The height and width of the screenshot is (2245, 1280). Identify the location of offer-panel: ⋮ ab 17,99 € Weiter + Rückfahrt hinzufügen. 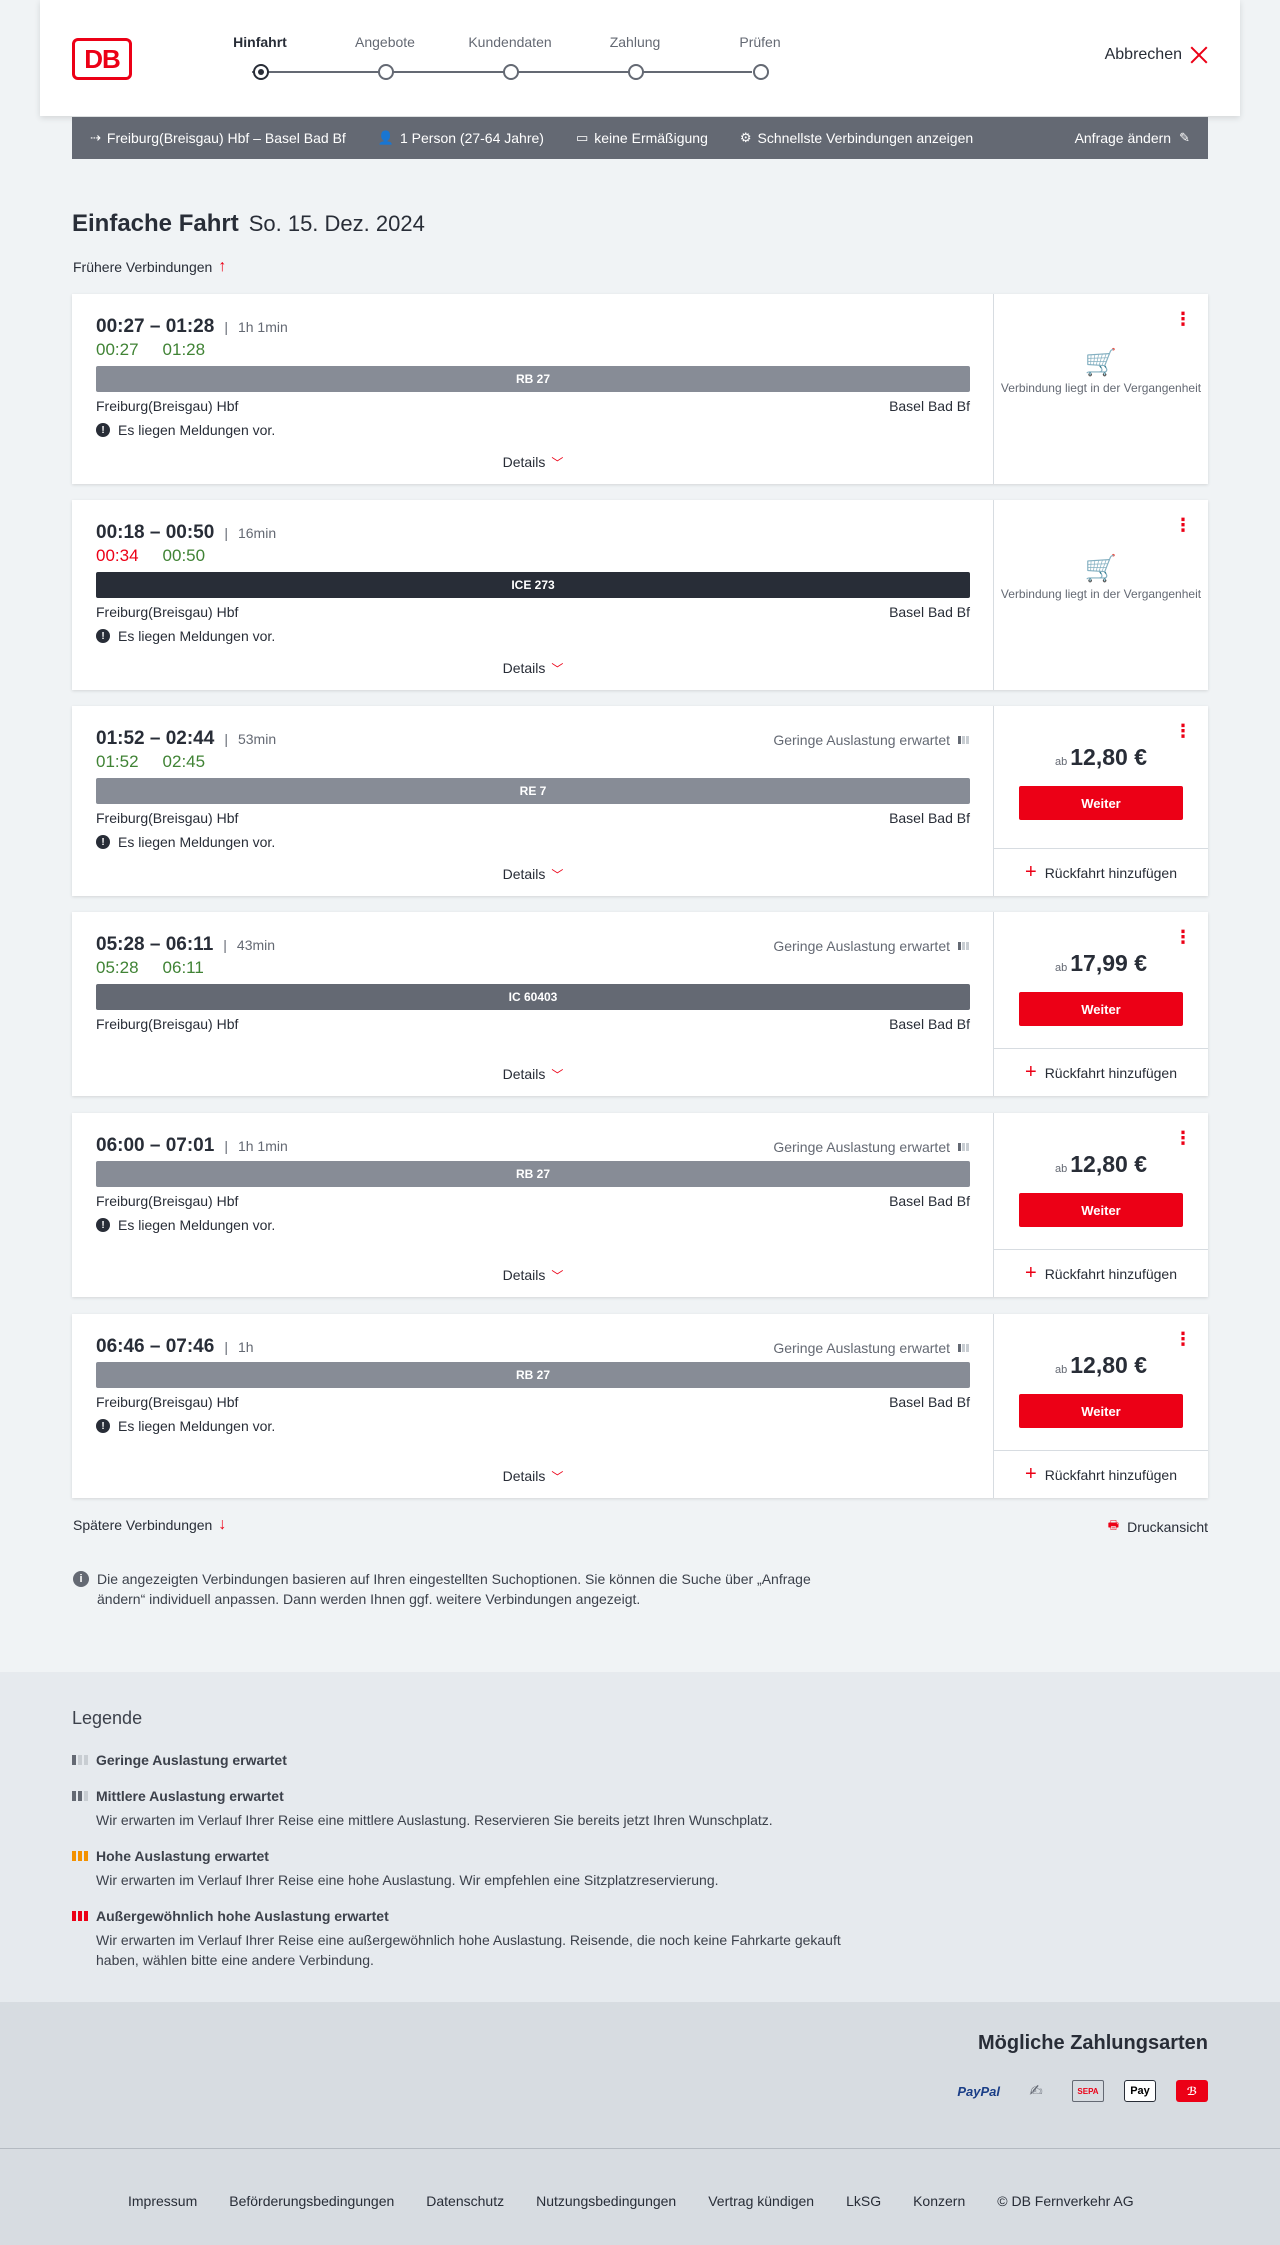
(1101, 1004).